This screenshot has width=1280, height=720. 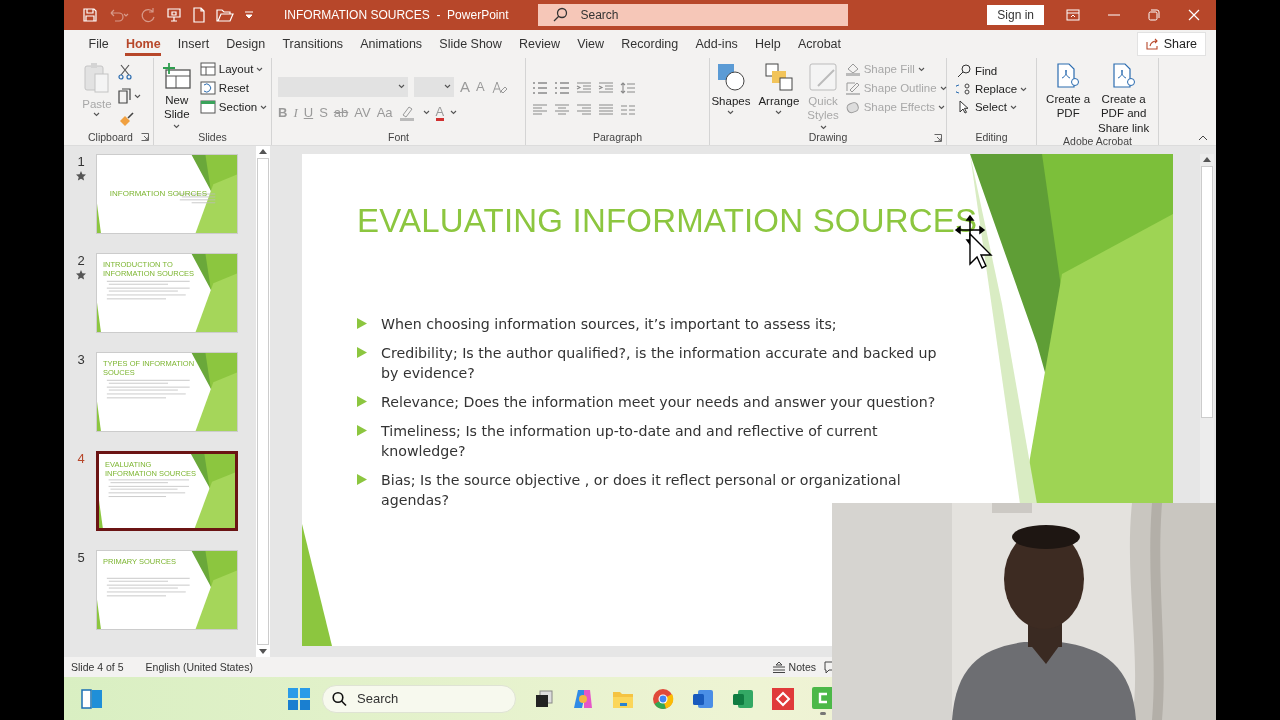 What do you see at coordinates (207, 88) in the screenshot?
I see `reset-icon` at bounding box center [207, 88].